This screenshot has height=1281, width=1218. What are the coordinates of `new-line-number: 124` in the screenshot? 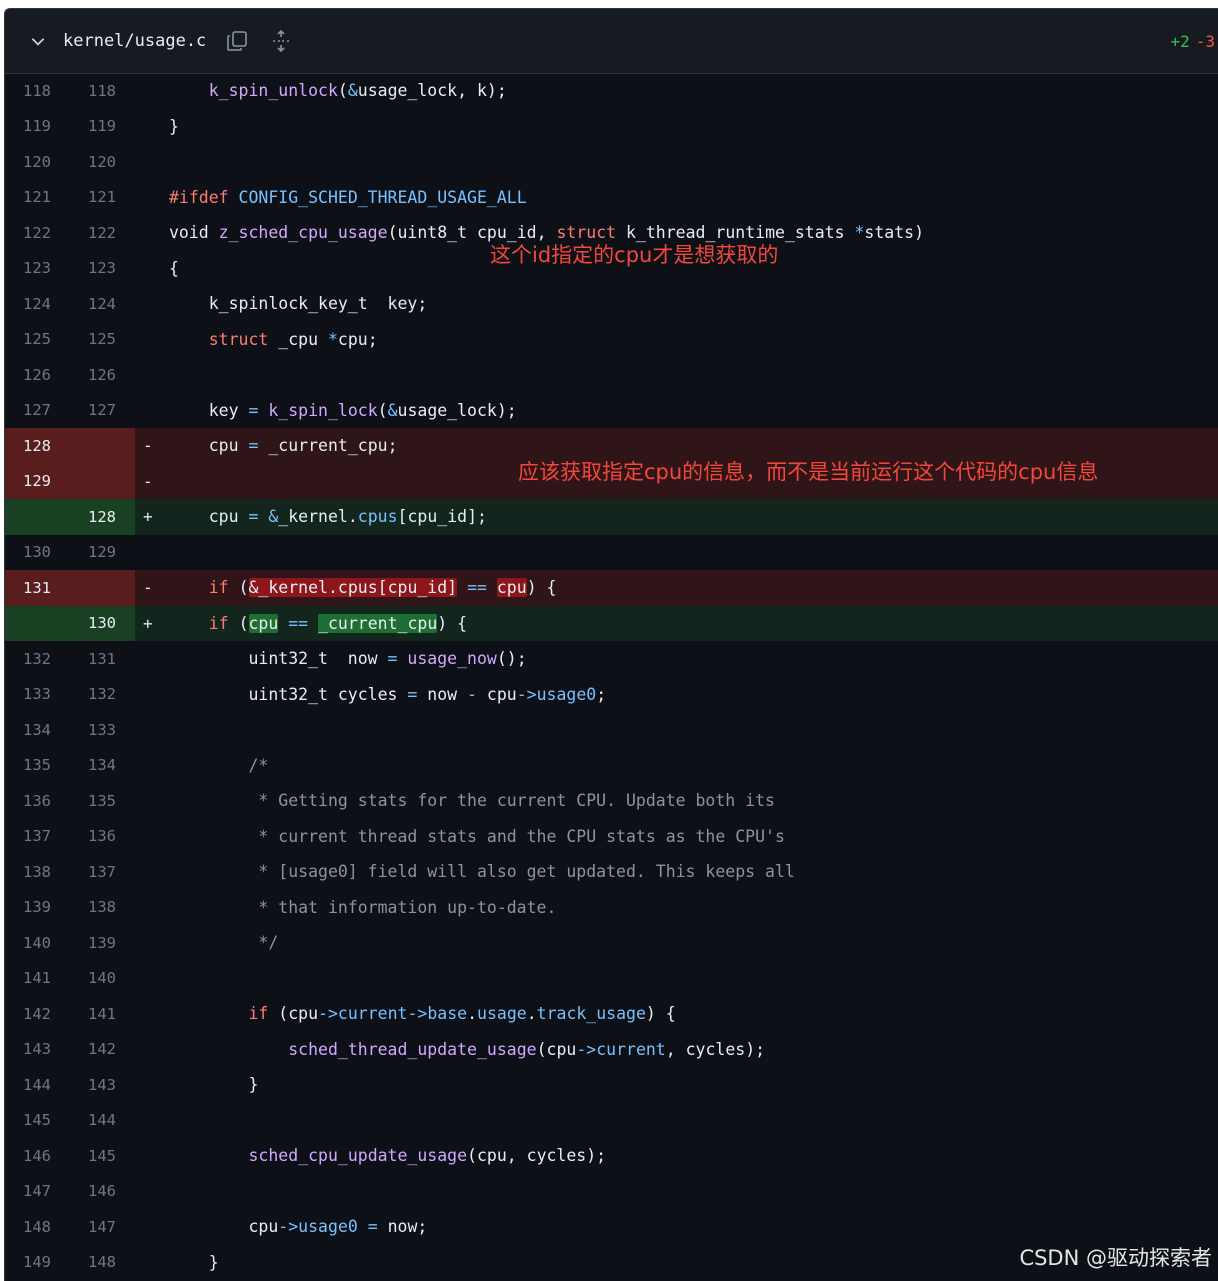 It's located at (102, 304).